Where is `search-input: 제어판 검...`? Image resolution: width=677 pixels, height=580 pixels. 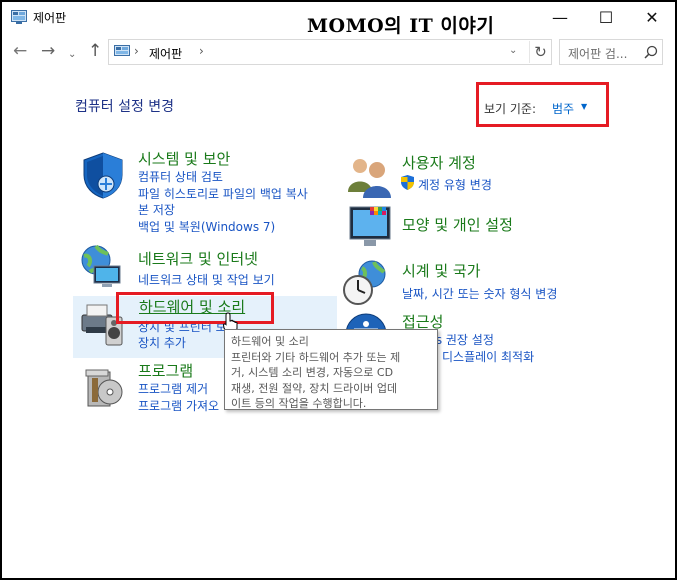
search-input: 제어판 검... is located at coordinates (597, 53).